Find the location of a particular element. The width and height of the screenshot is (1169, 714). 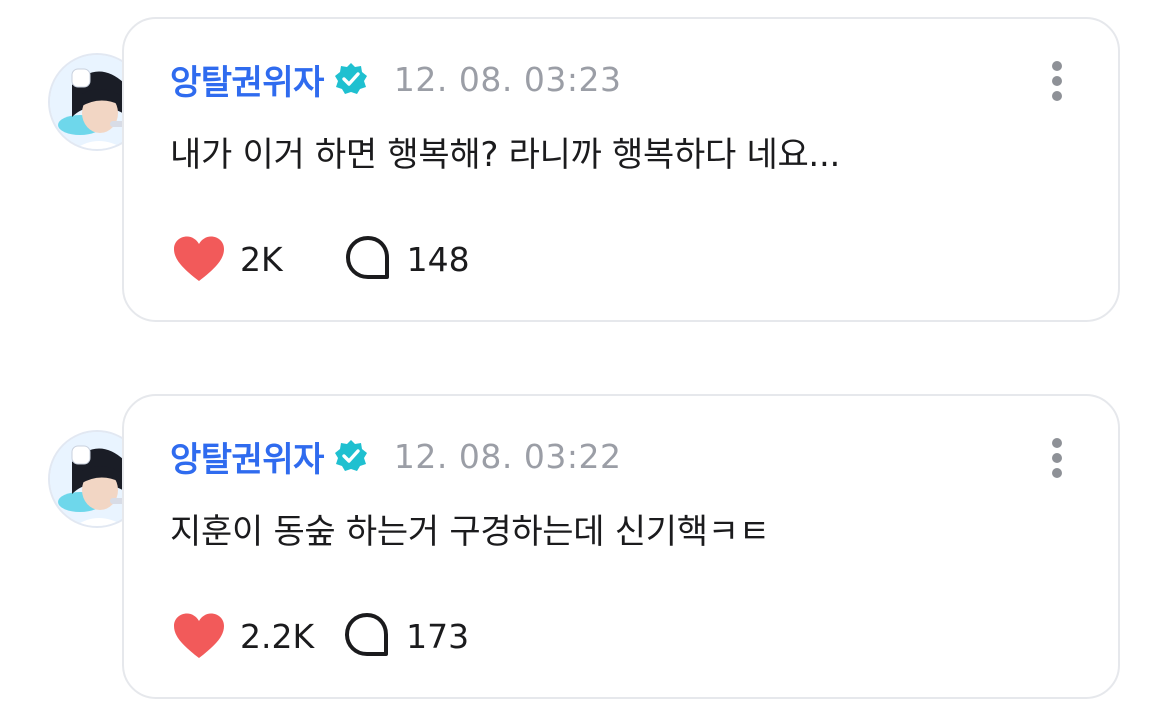

post-meta: 앙탈권위자 12. 08. 03:22 is located at coordinates (396, 456).